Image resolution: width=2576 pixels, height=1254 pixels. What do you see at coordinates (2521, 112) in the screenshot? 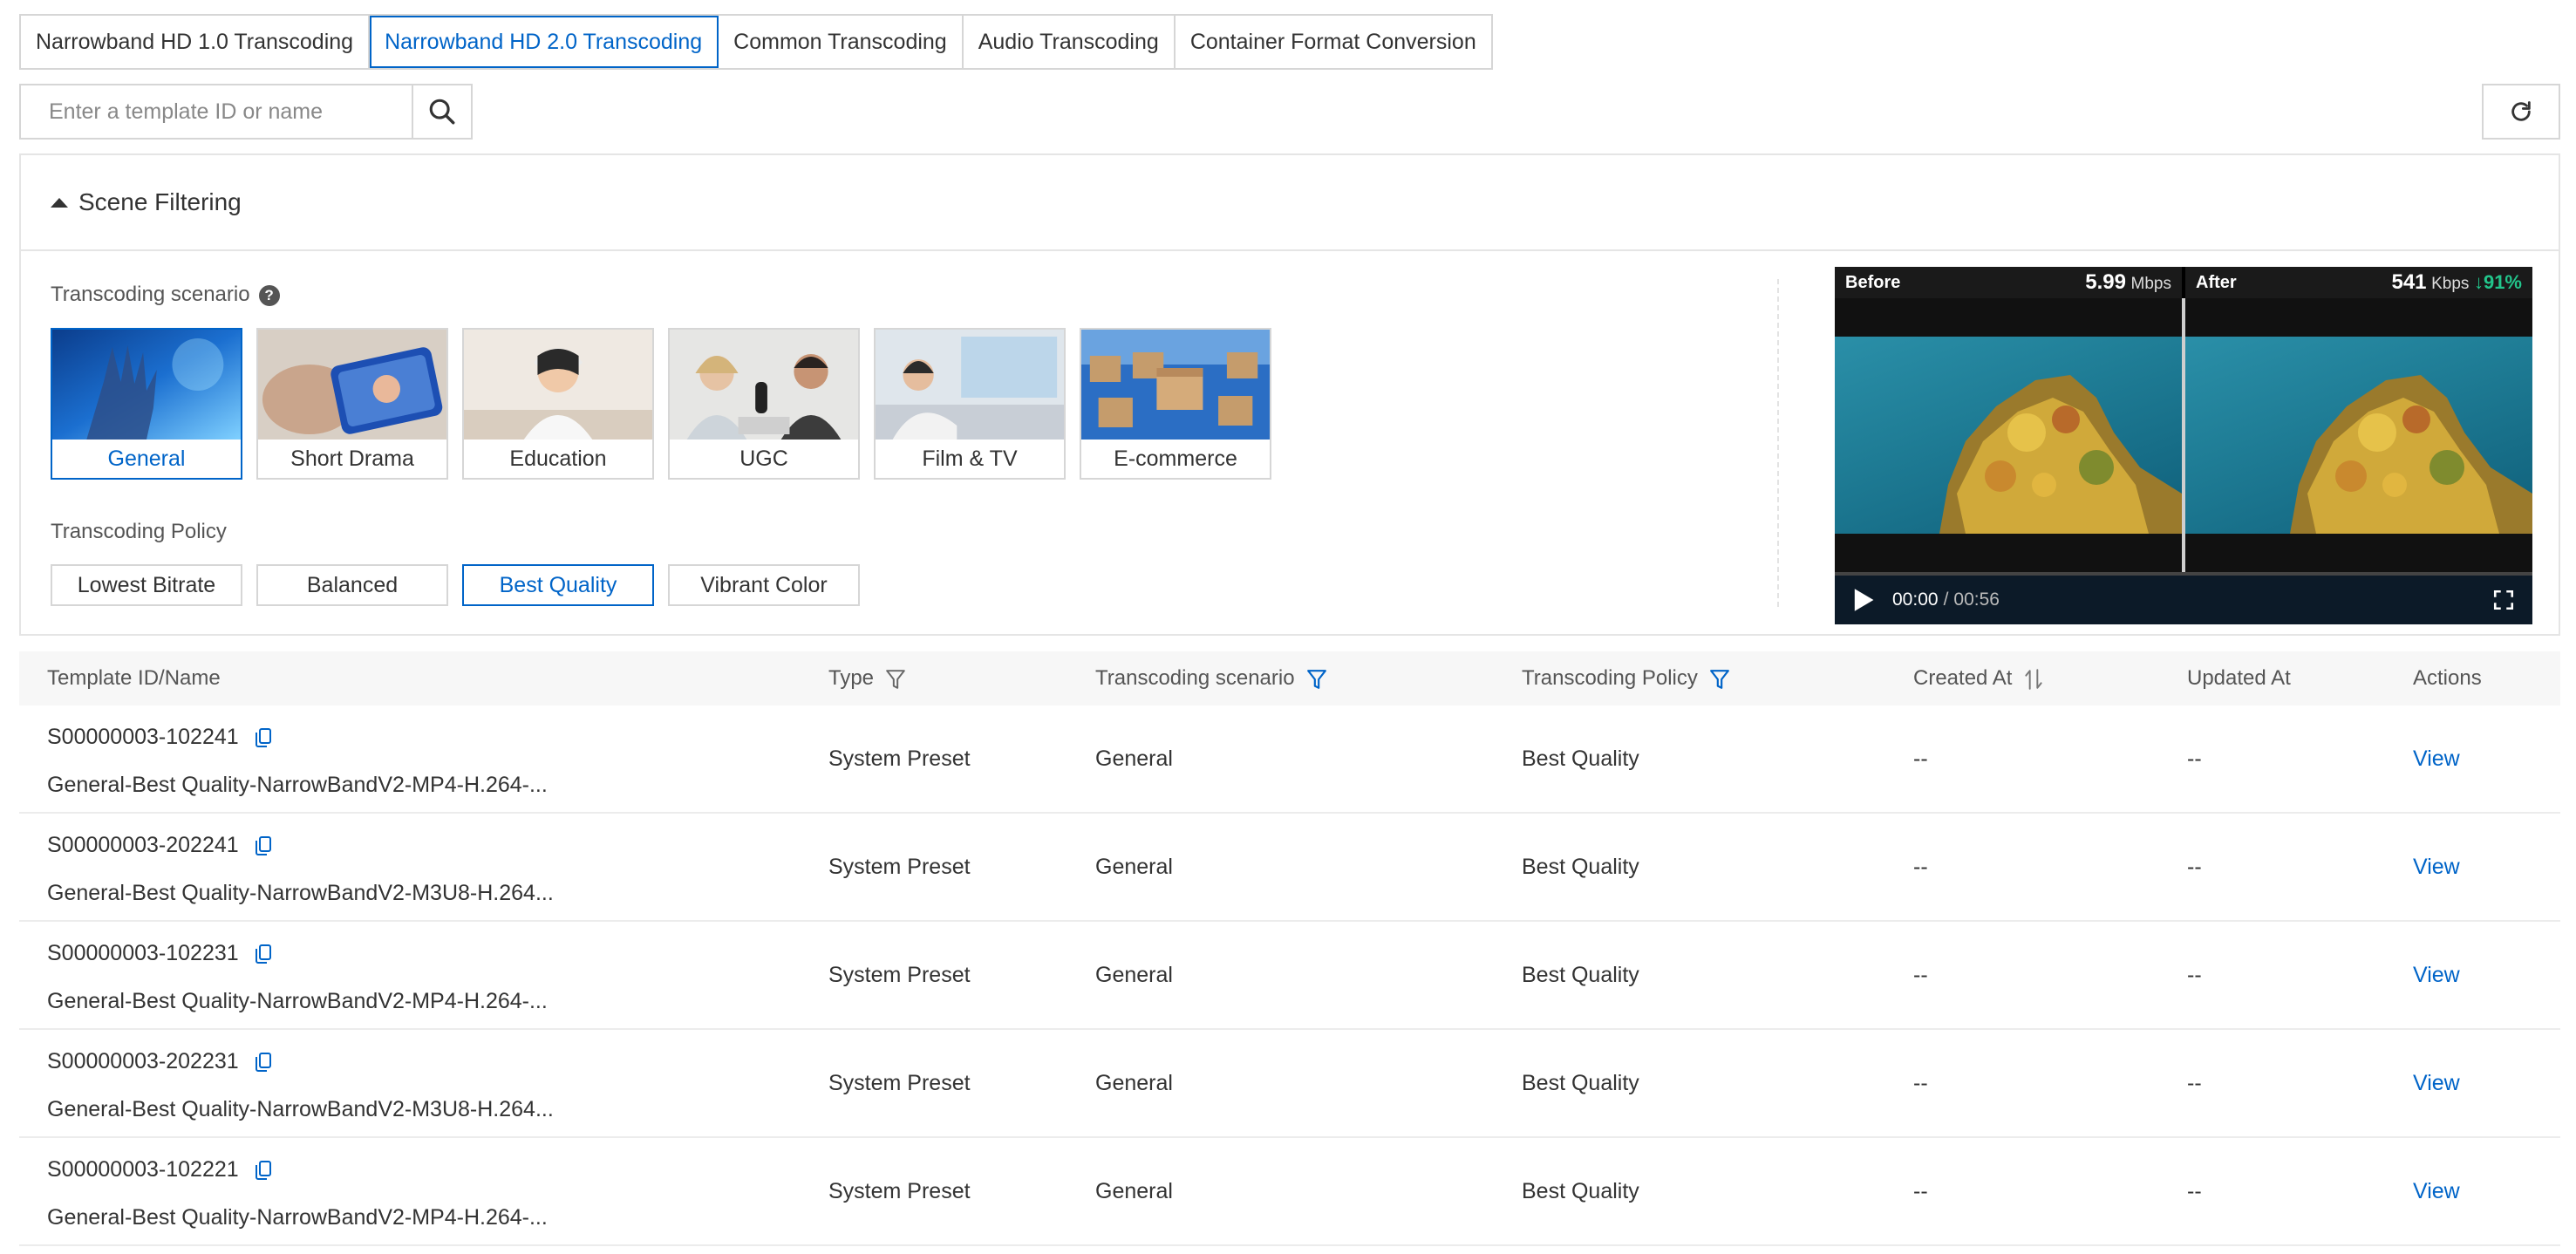
I see `refresh-button` at bounding box center [2521, 112].